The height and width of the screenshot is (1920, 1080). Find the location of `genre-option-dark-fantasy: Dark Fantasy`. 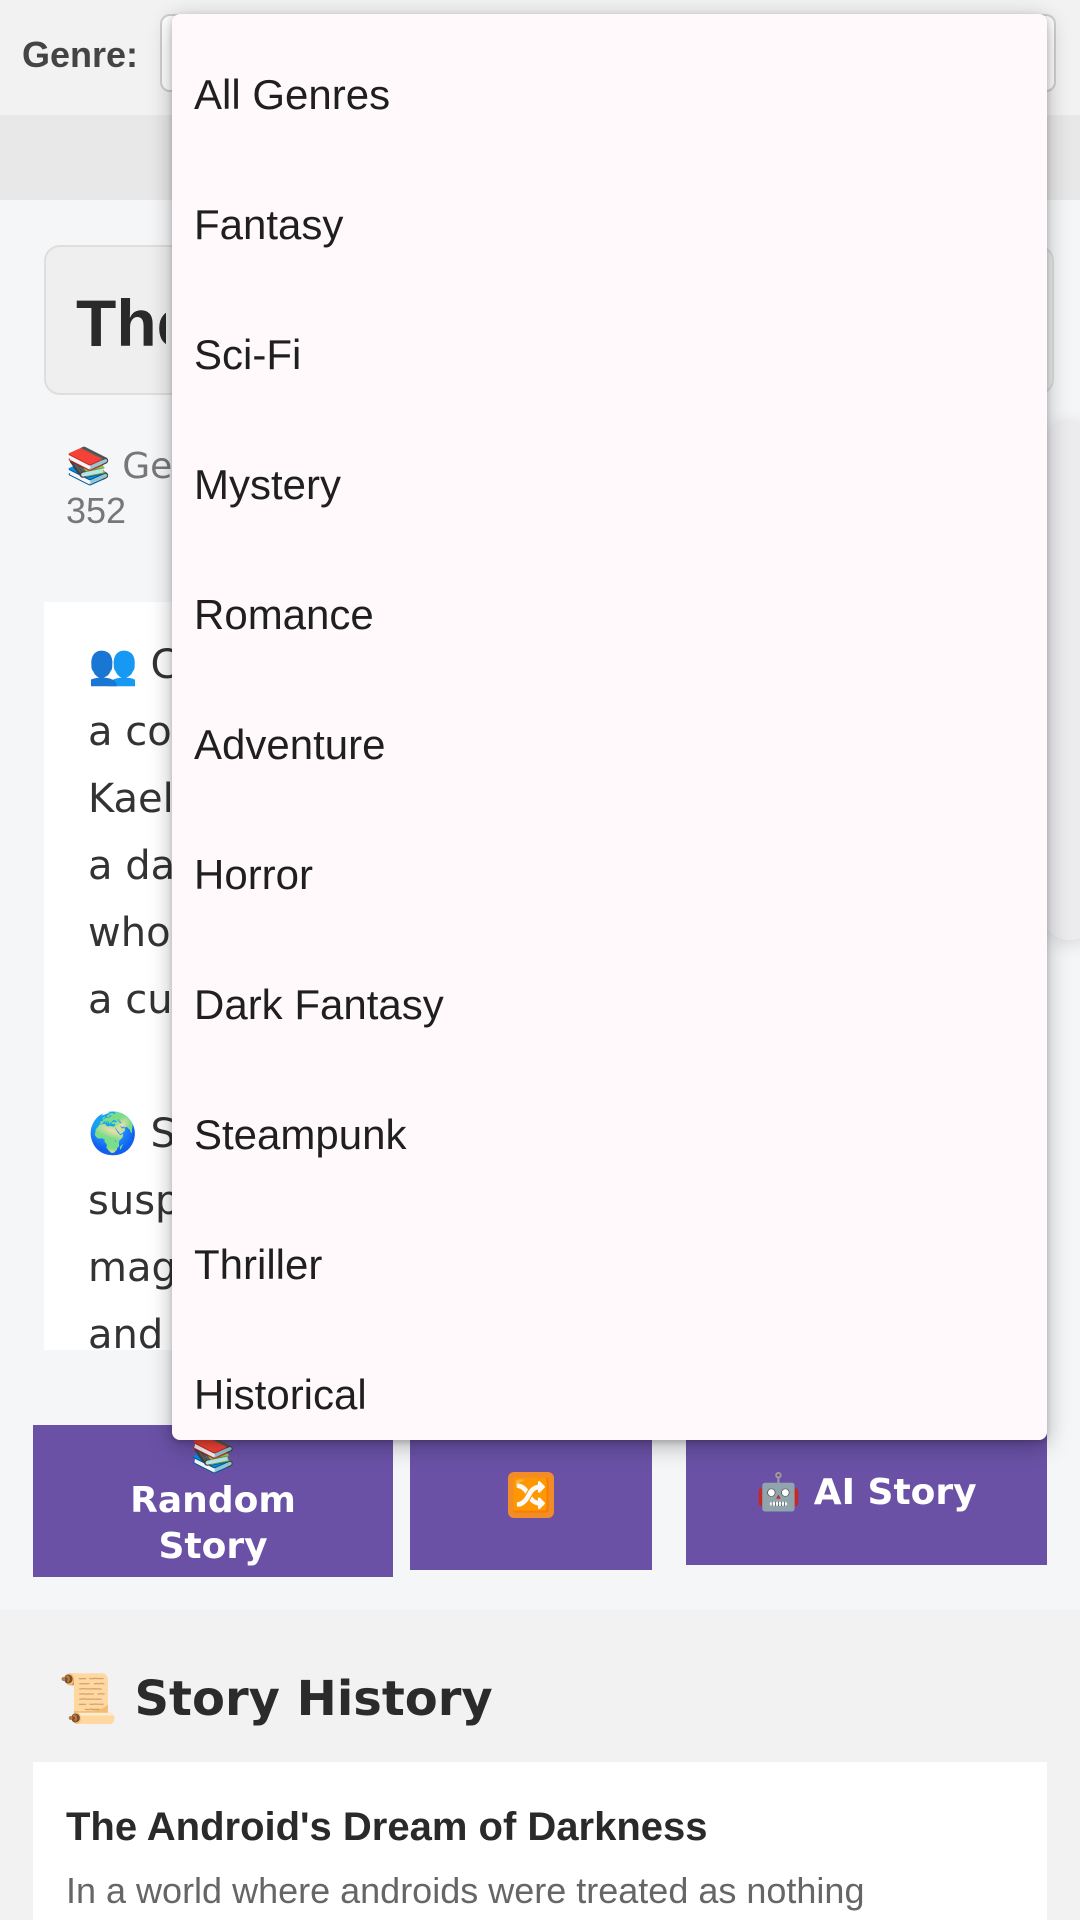

genre-option-dark-fantasy: Dark Fantasy is located at coordinates (609, 1005).